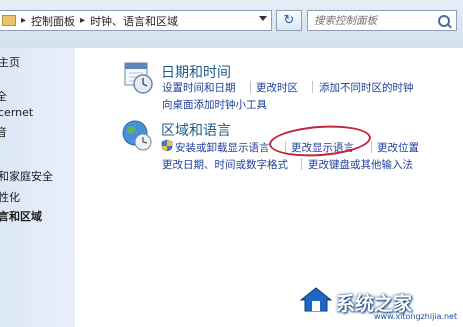  What do you see at coordinates (9, 20) in the screenshot?
I see `control-panel-icon` at bounding box center [9, 20].